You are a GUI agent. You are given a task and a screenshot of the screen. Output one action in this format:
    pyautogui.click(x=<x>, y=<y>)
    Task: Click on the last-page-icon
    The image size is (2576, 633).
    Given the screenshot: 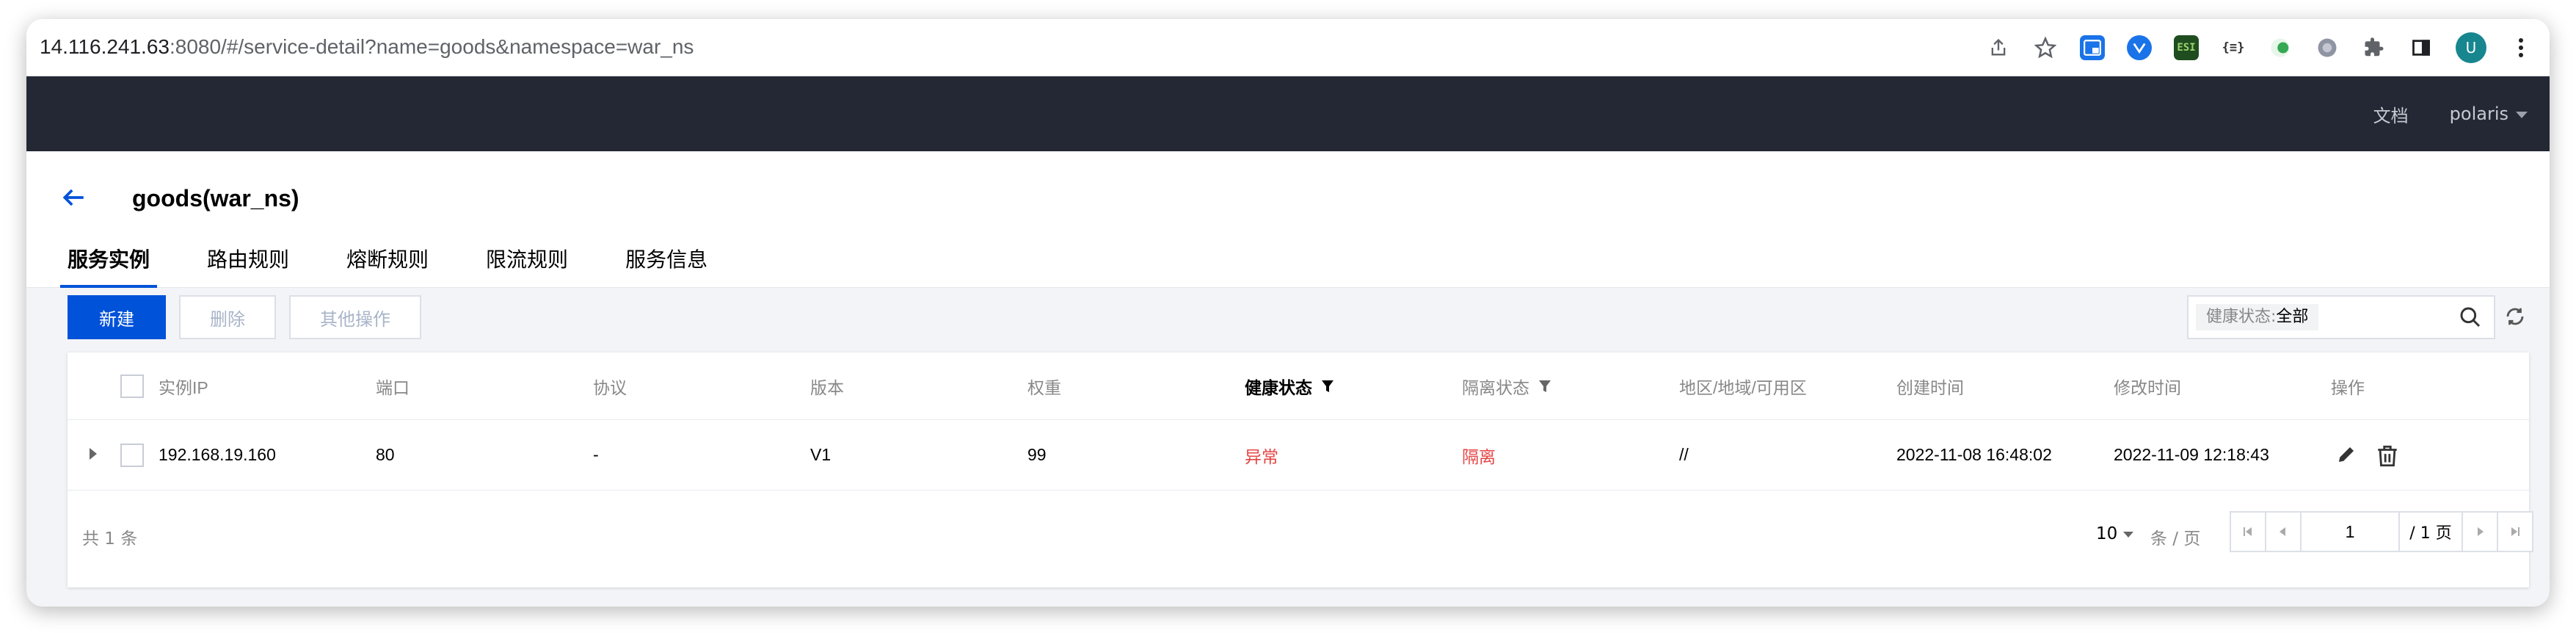 What is the action you would take?
    pyautogui.click(x=2515, y=531)
    